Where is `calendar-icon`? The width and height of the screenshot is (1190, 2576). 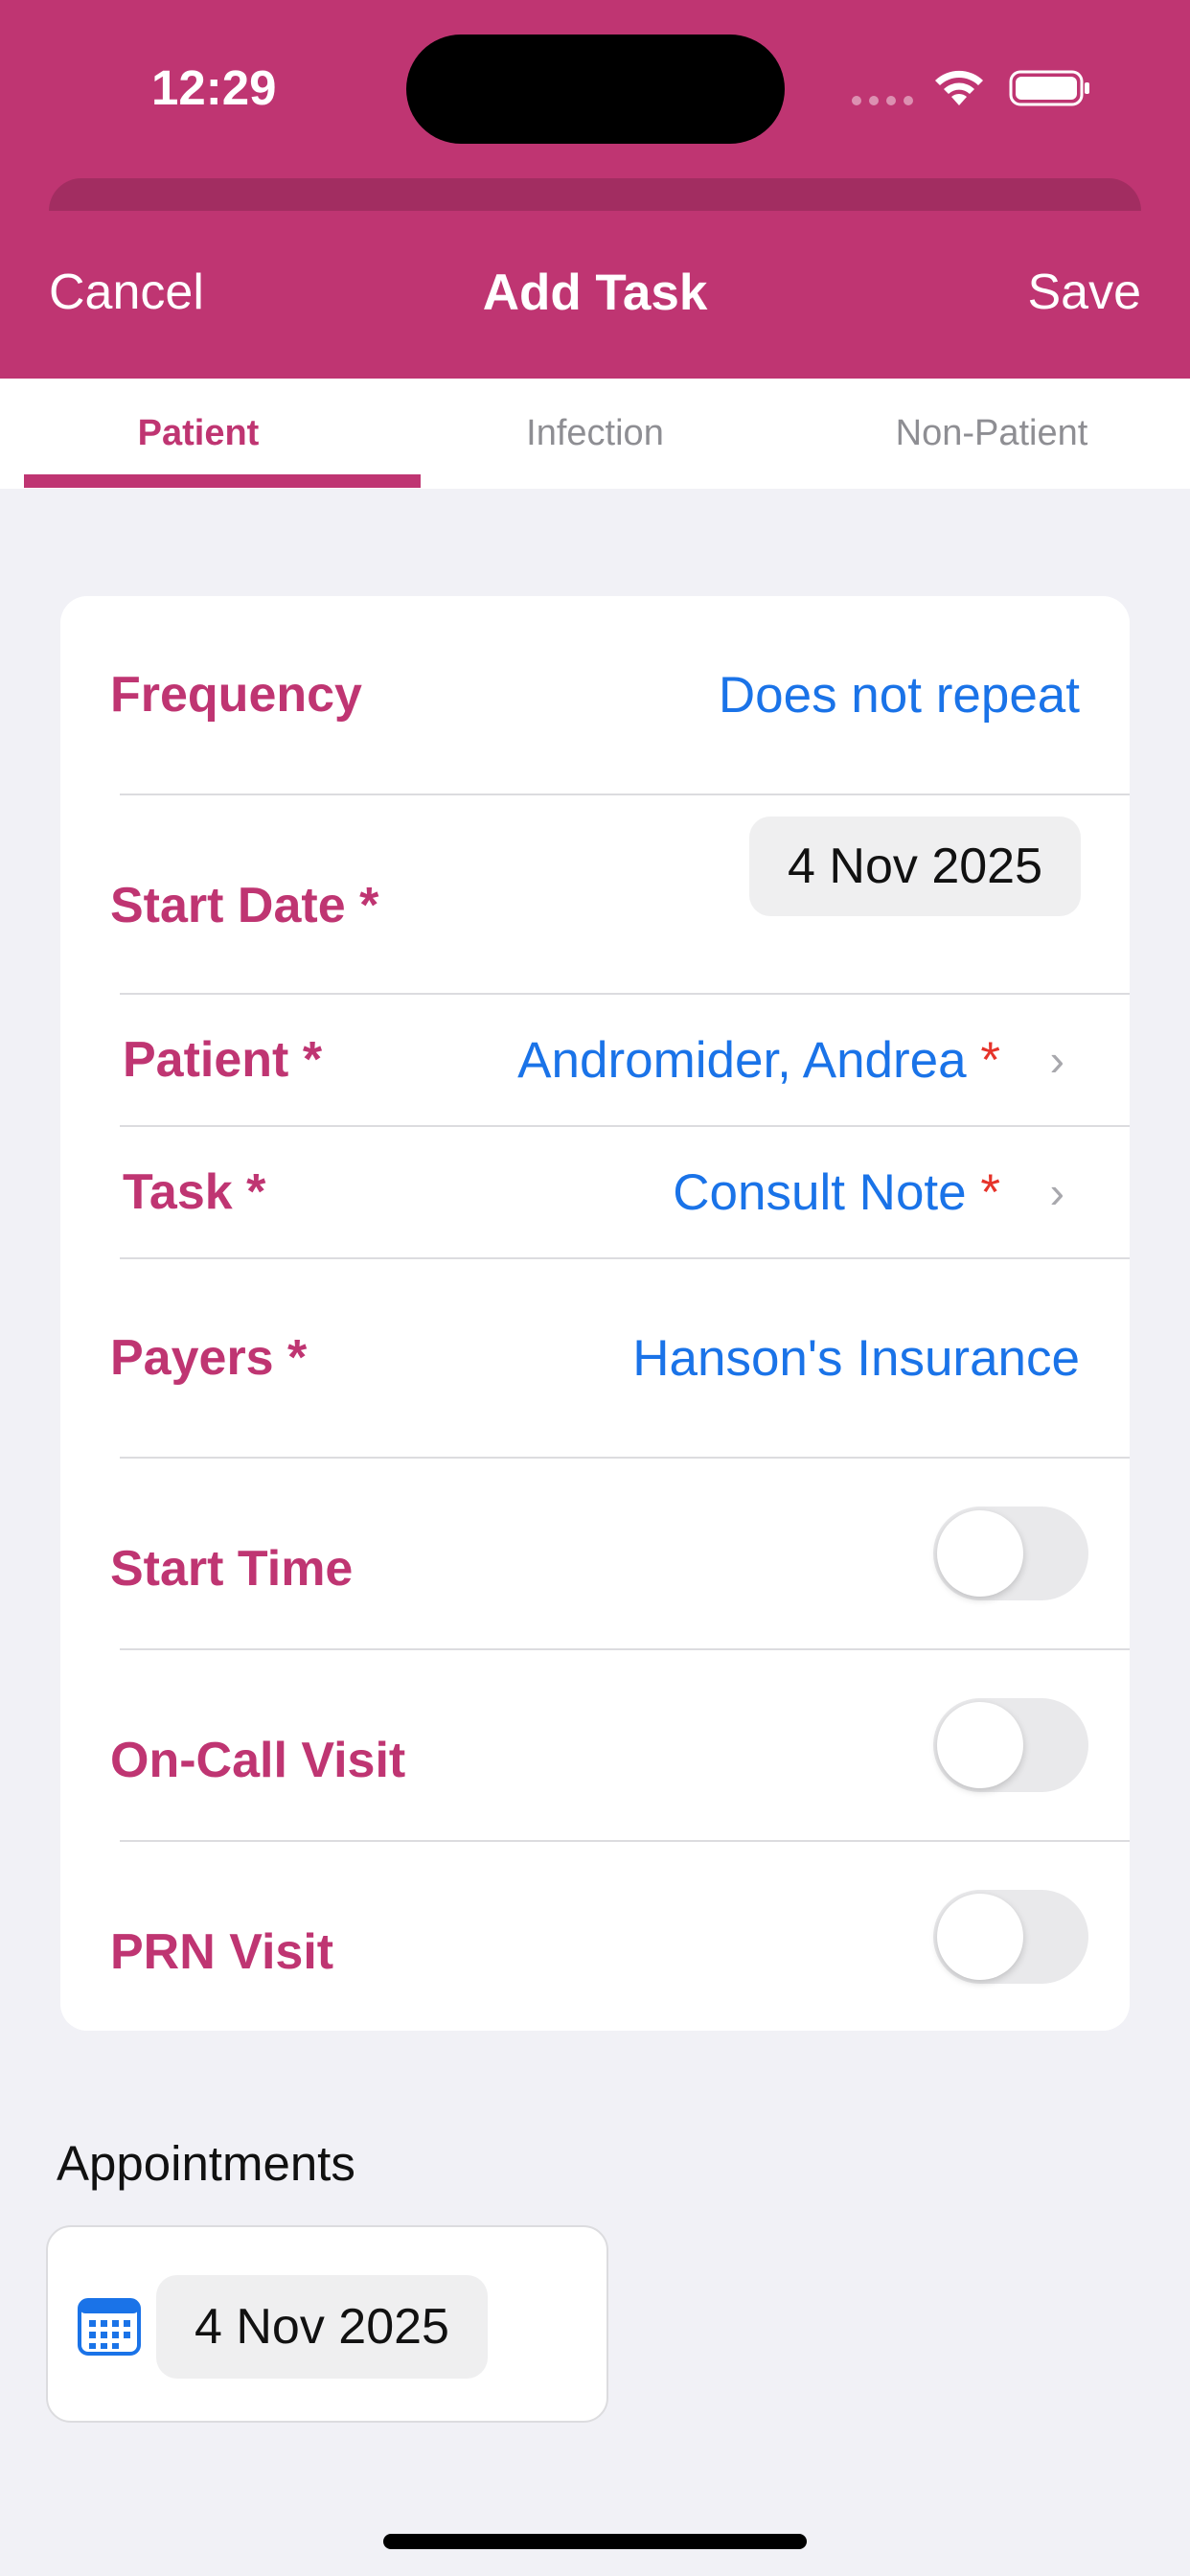
calendar-icon is located at coordinates (109, 2327).